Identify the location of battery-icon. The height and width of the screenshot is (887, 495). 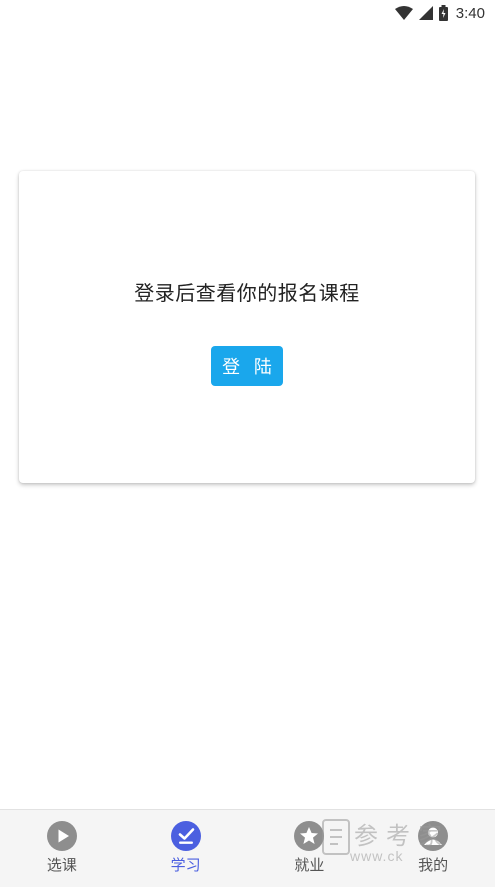
(443, 13).